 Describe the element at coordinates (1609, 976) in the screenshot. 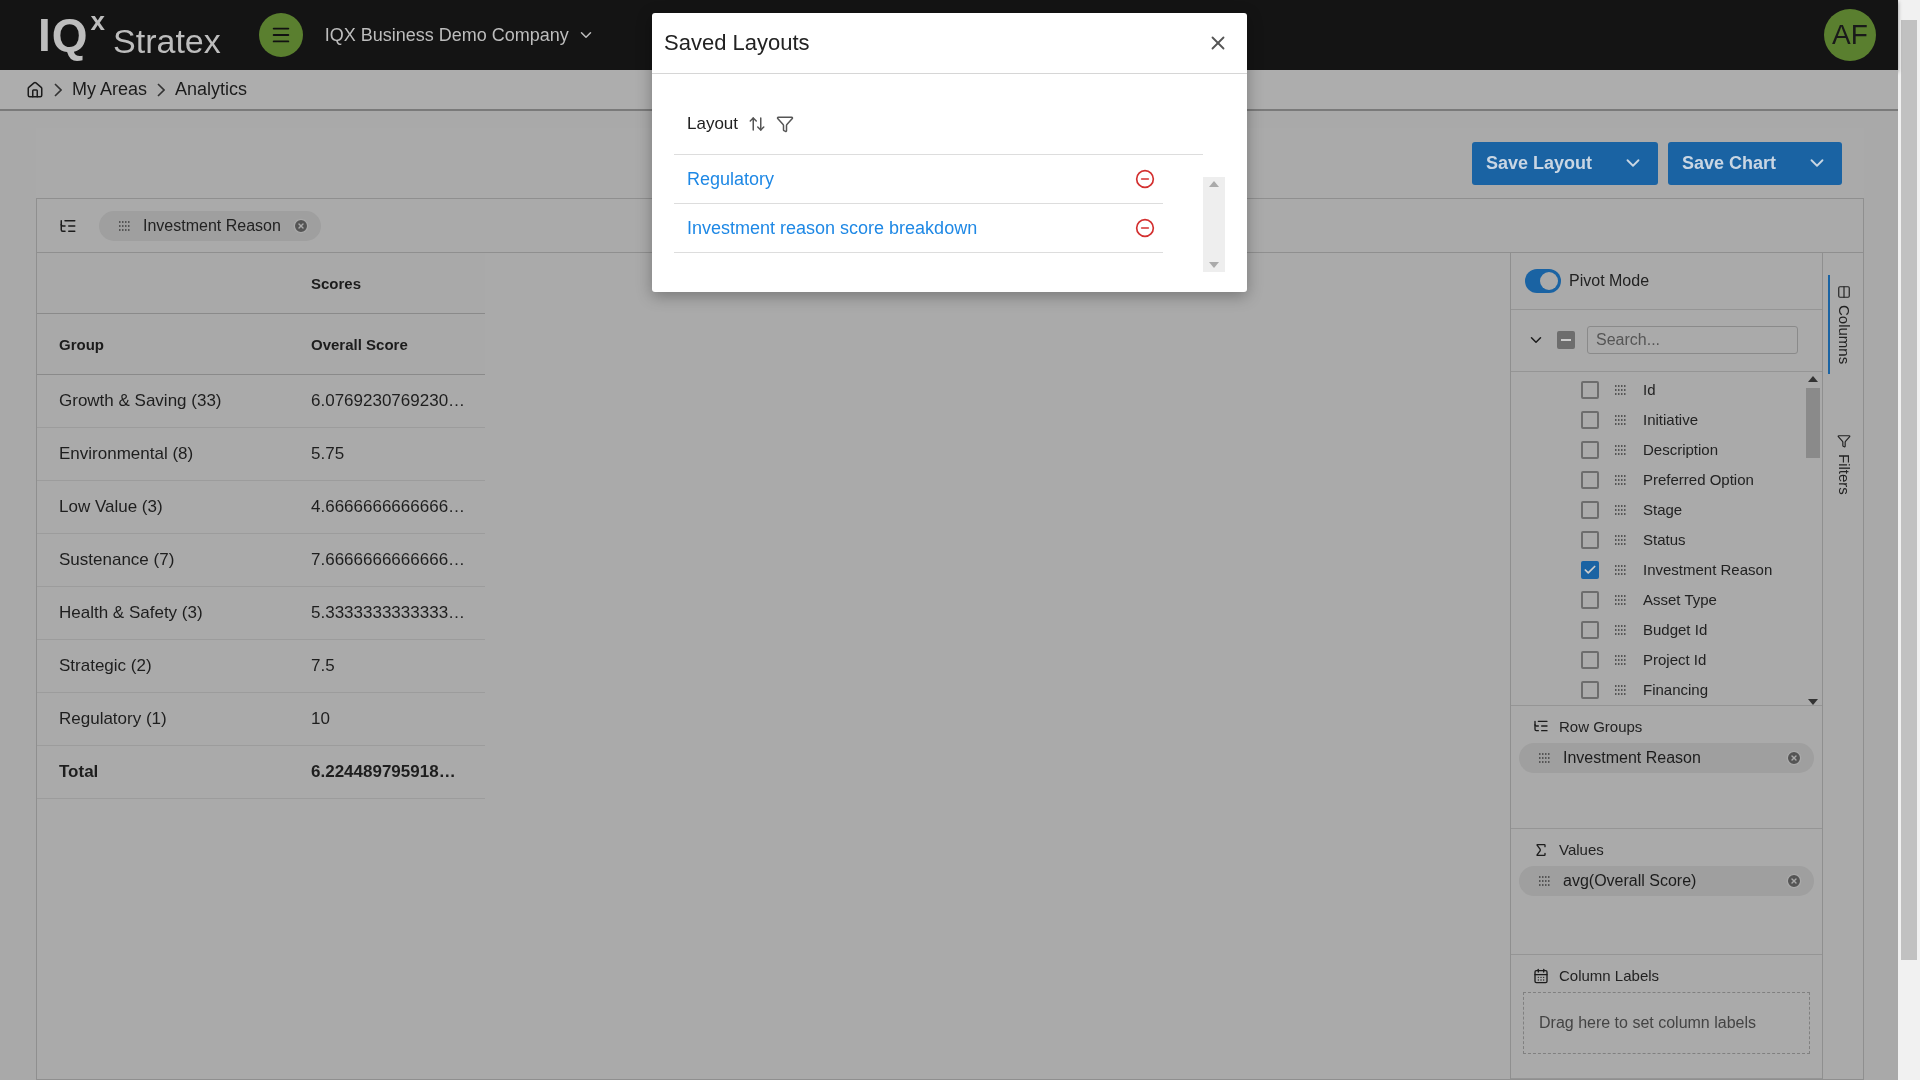

I see `section-title: Column Labels` at that location.